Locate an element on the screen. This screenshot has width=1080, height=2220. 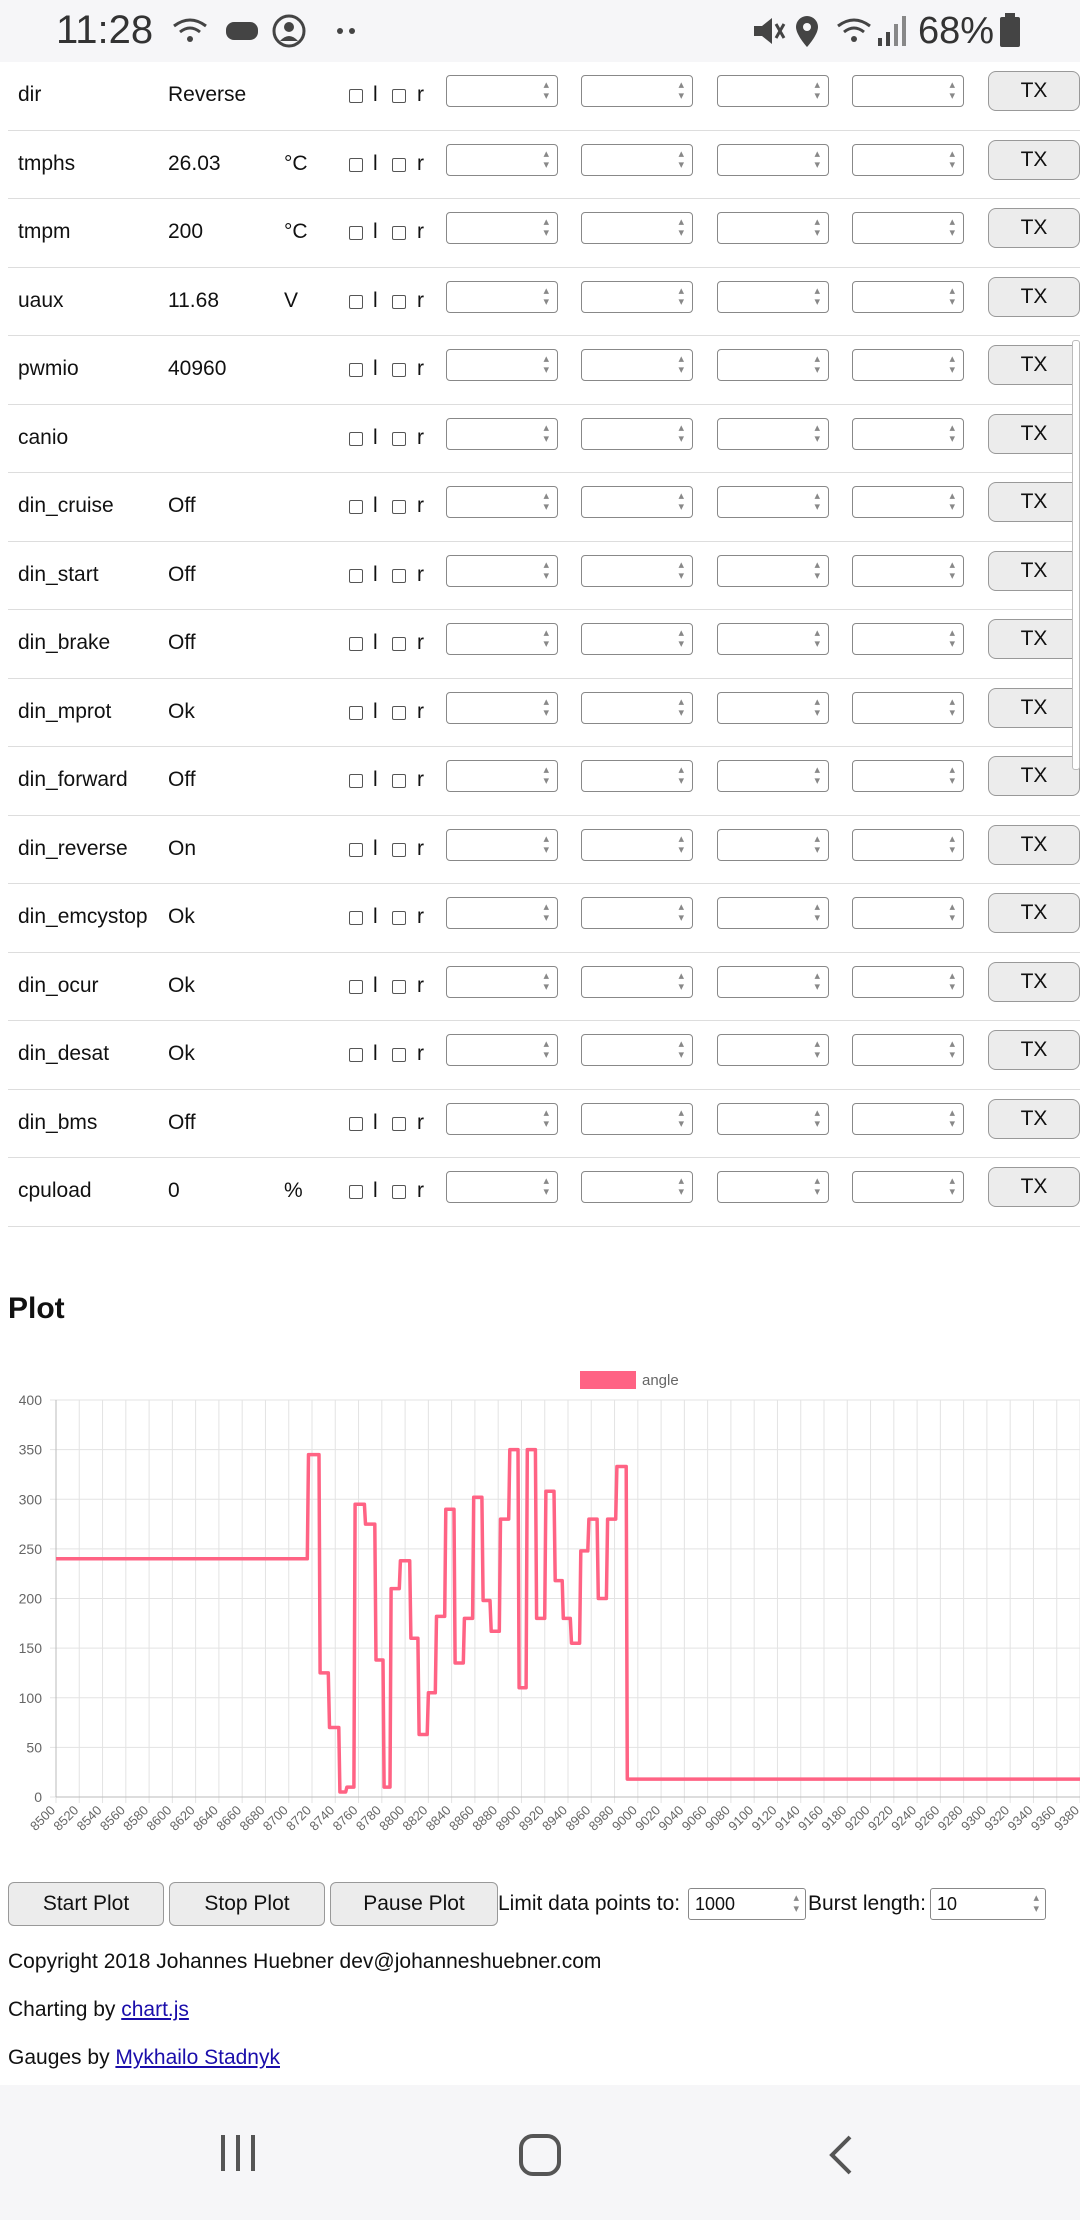
pause-plot-button: Pause Plot is located at coordinates (414, 1904).